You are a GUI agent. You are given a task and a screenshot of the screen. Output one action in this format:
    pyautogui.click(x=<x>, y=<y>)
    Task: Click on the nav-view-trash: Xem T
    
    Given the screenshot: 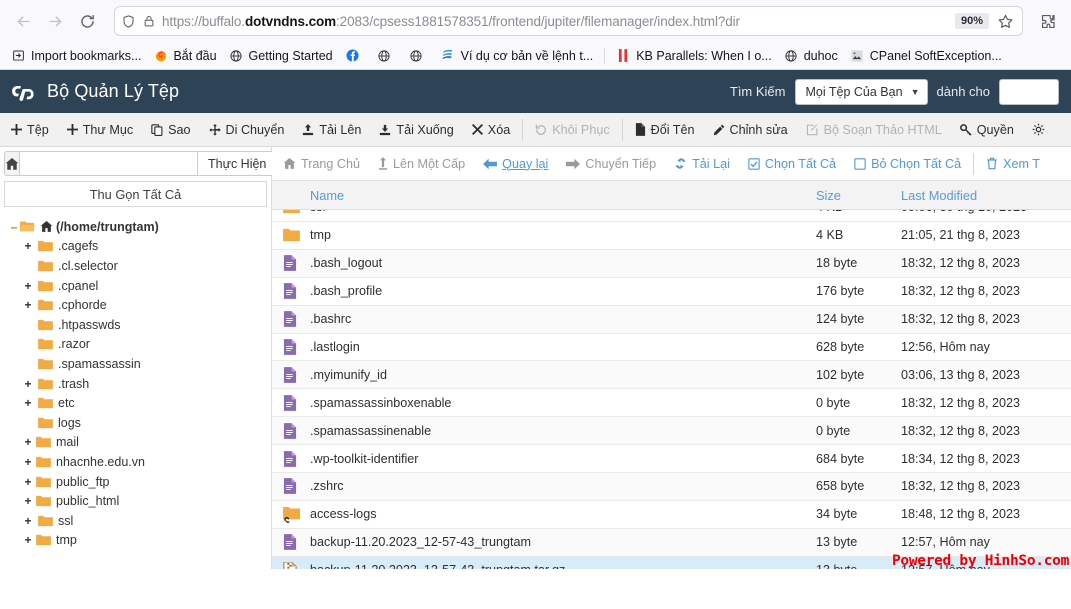 What is the action you would take?
    pyautogui.click(x=1013, y=163)
    